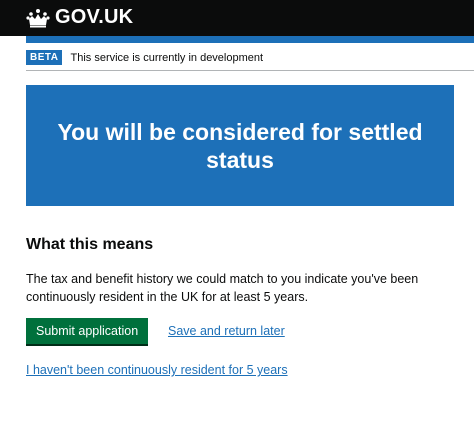  What do you see at coordinates (90, 244) in the screenshot?
I see `section-heading: What this means` at bounding box center [90, 244].